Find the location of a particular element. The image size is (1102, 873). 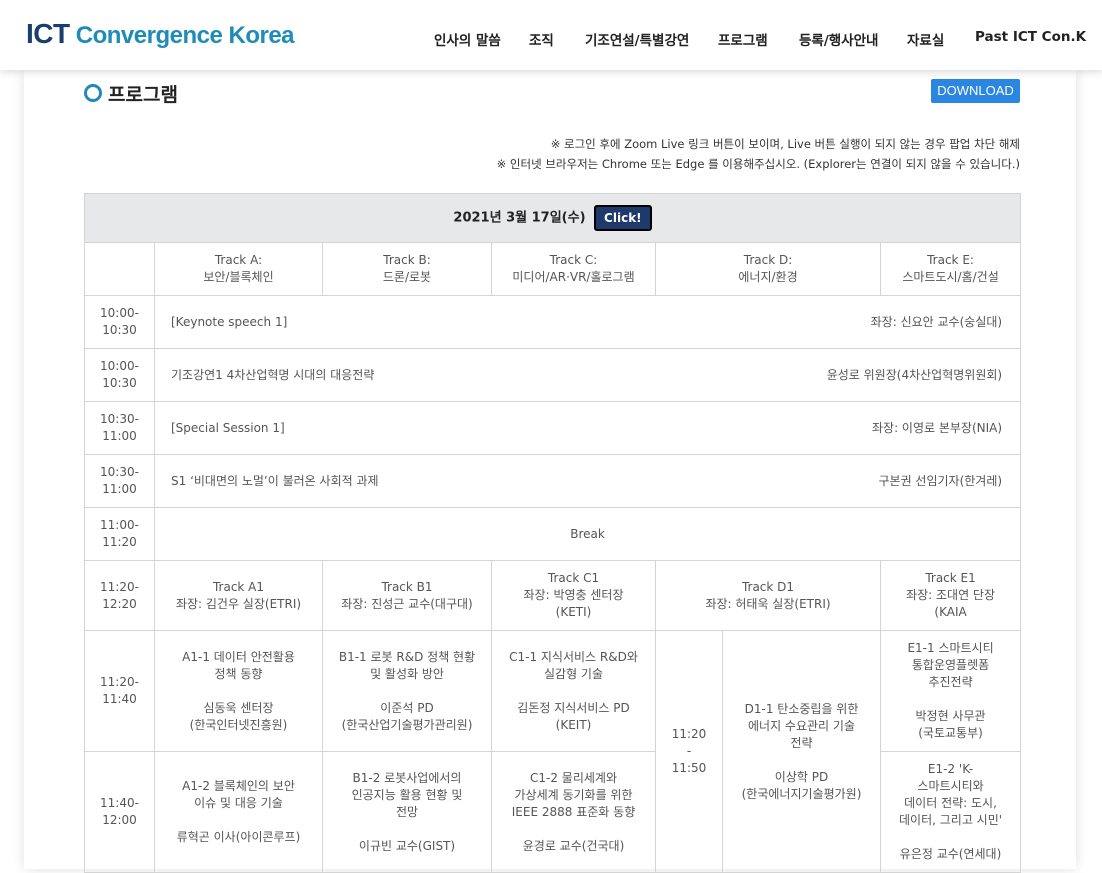

speaker-name: 이규빈 교수(GIST) is located at coordinates (407, 845).